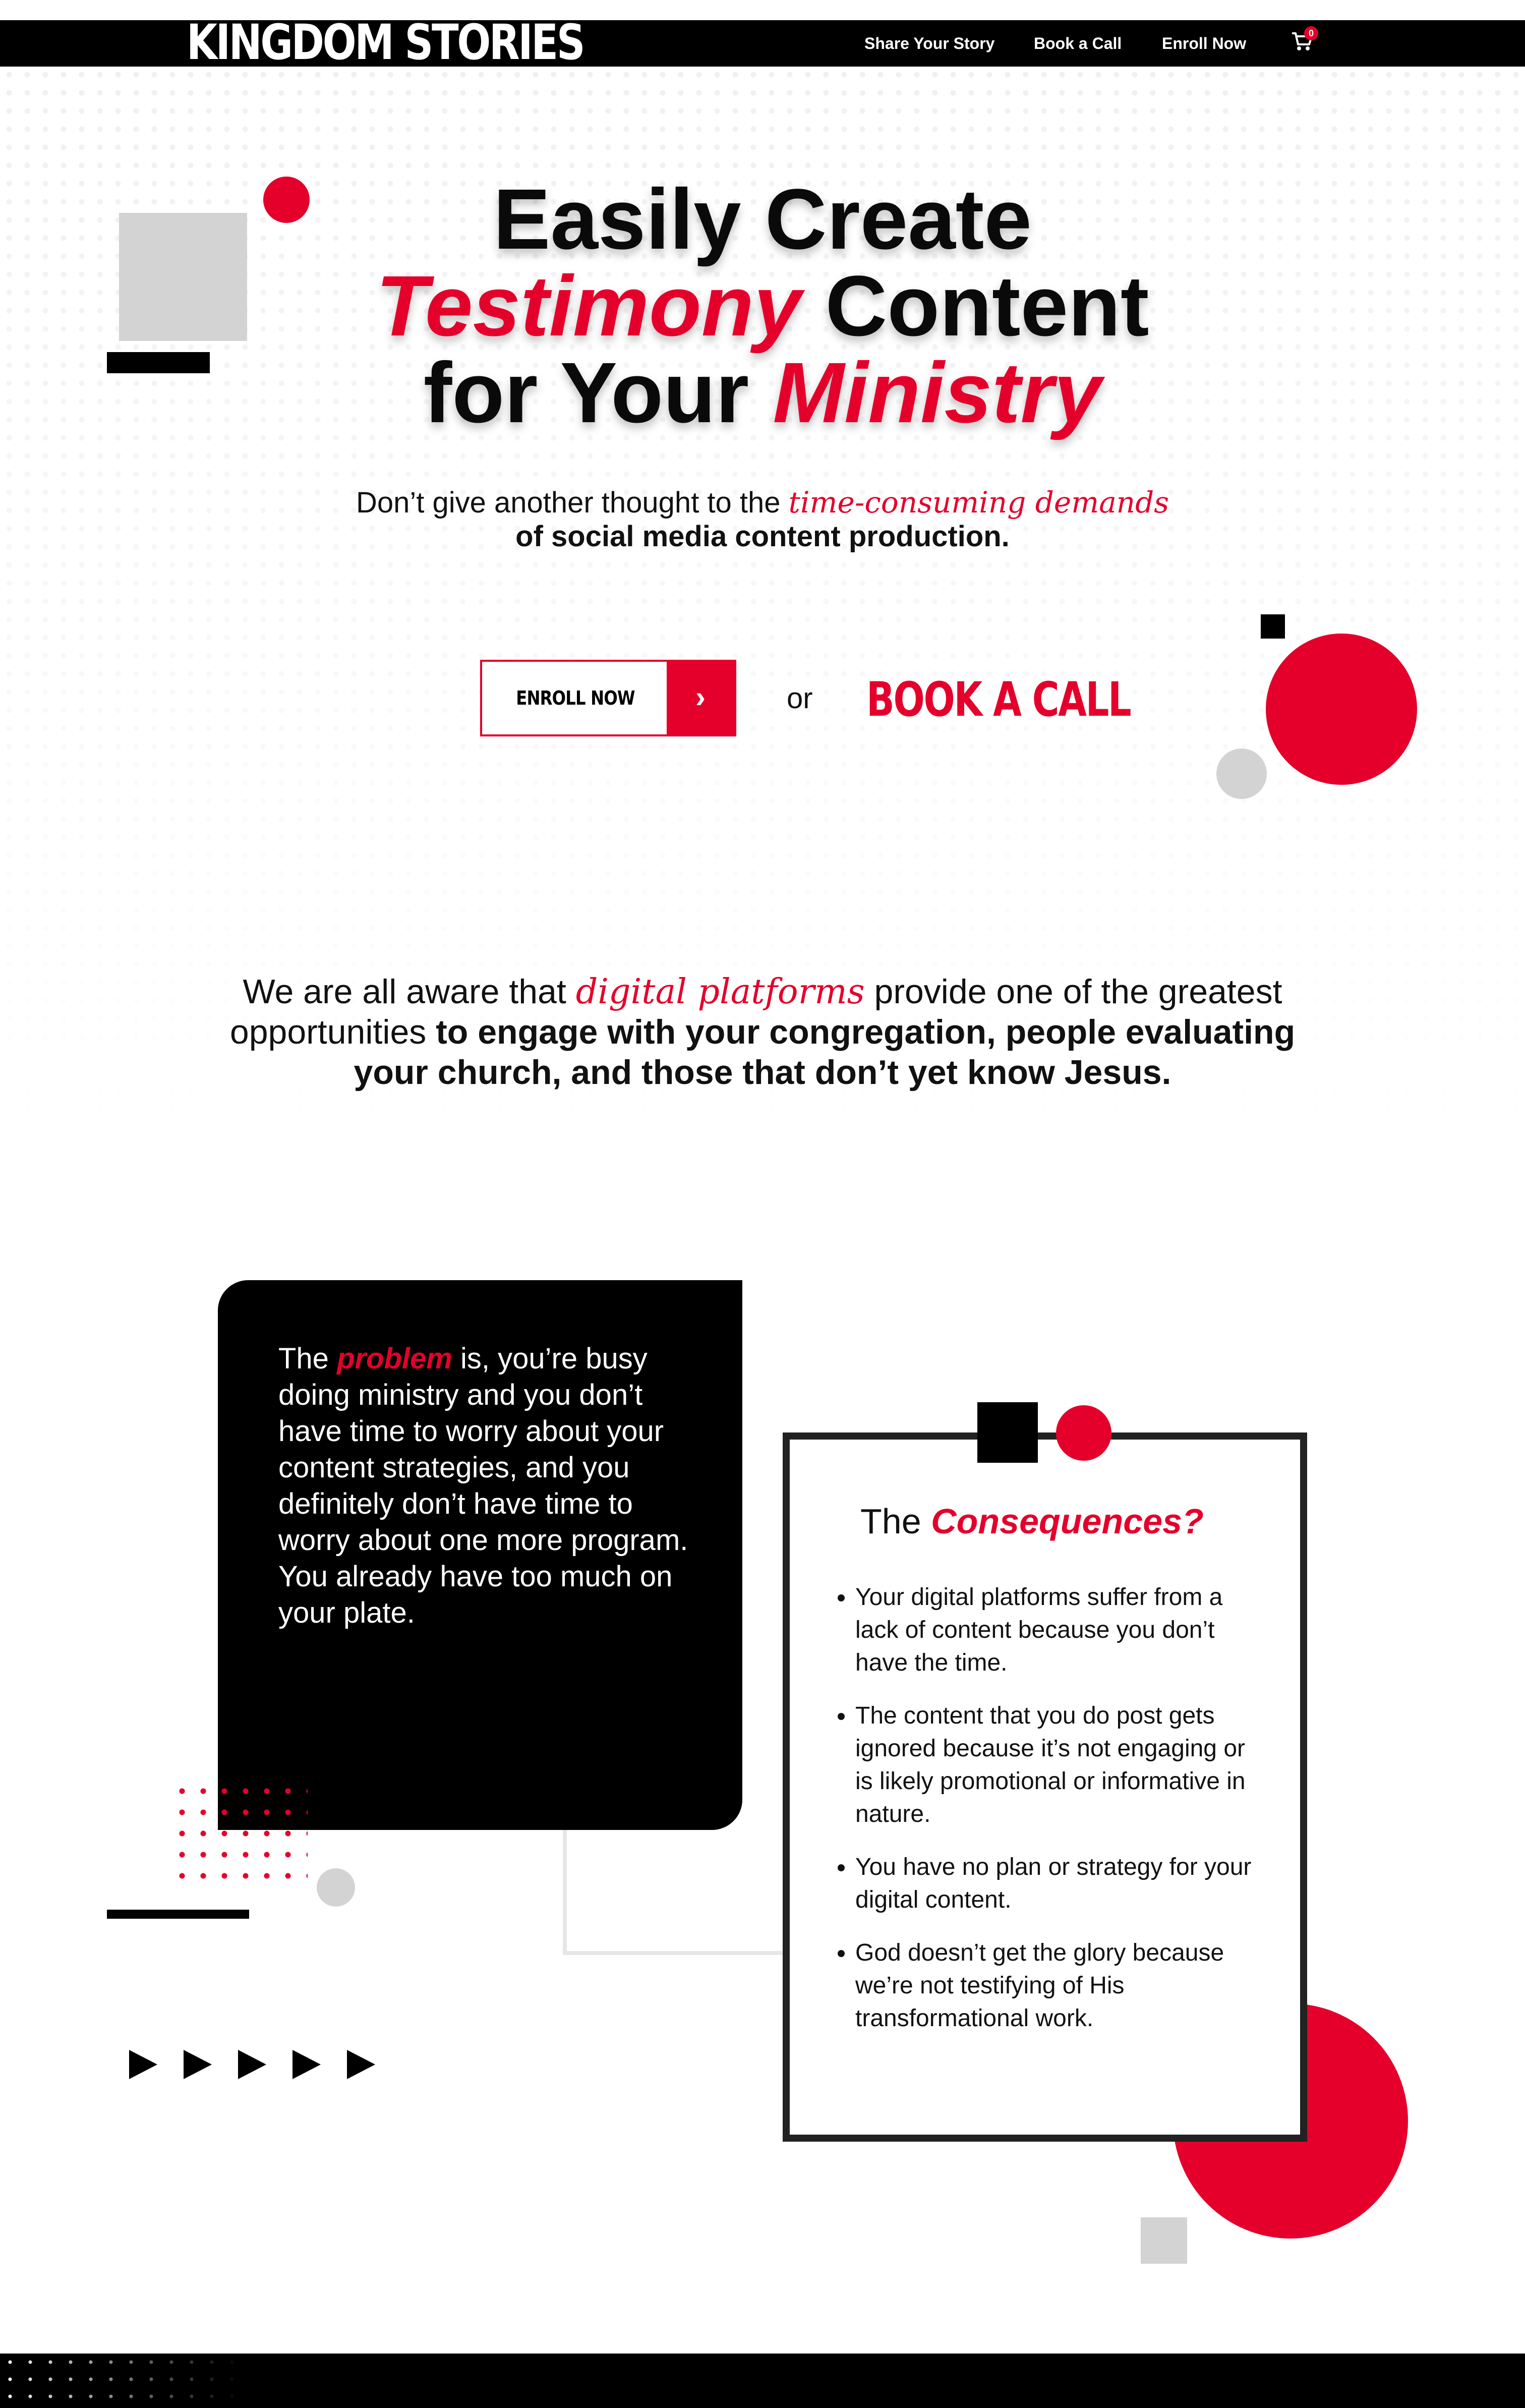  Describe the element at coordinates (575, 698) in the screenshot. I see `enroll-now-label: ENROLL NOW` at that location.